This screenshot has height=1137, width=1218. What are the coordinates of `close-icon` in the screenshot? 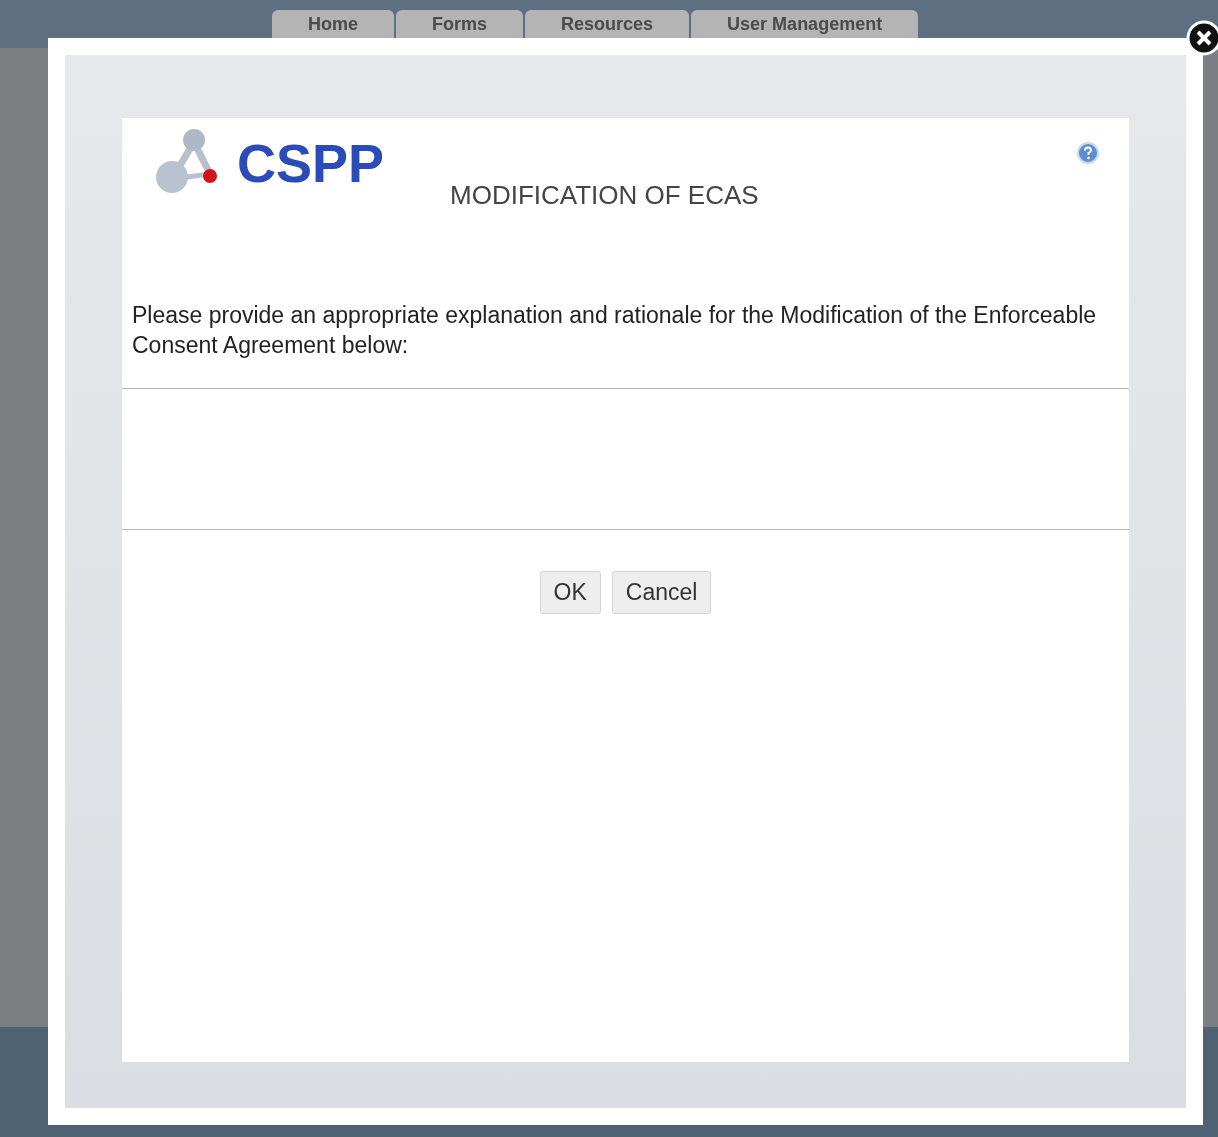 It's located at (1202, 38).